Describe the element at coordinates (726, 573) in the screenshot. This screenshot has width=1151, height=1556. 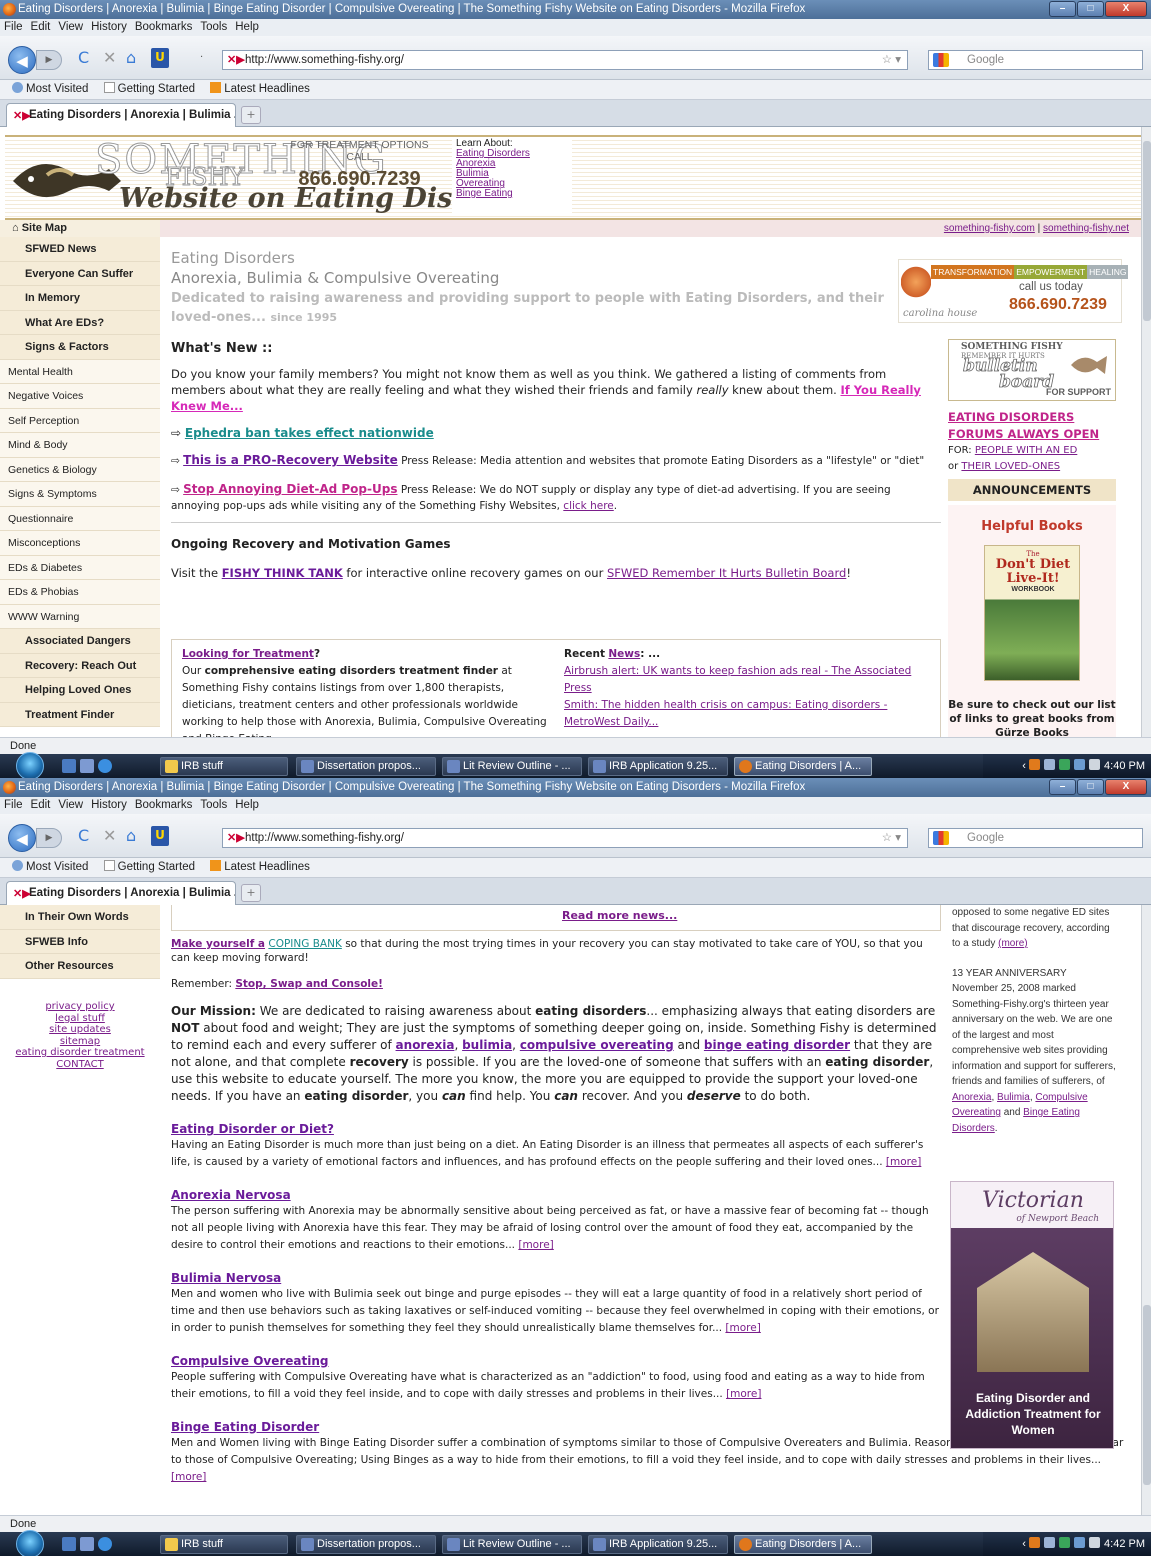
I see `bulletin-board-link: SFWED Remember It Hurts Bulletin Board` at that location.